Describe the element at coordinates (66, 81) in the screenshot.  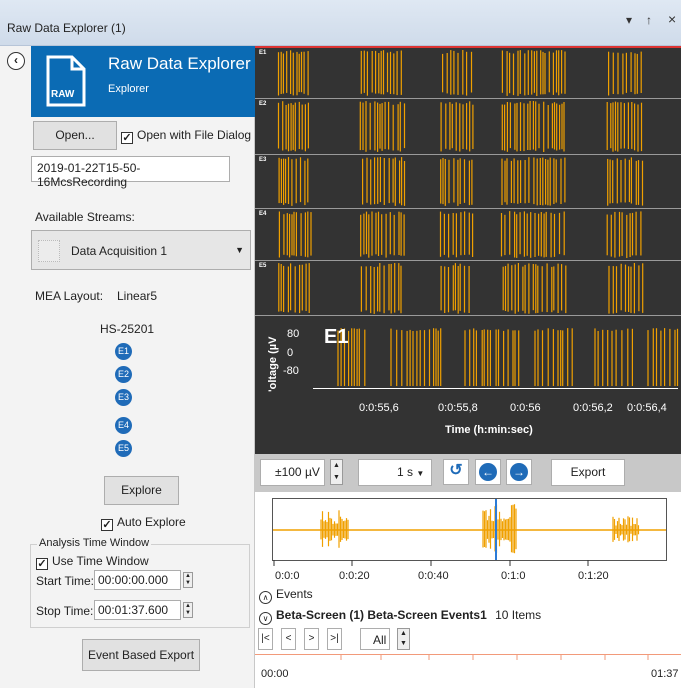
I see `raw-file-icon: RAW` at that location.